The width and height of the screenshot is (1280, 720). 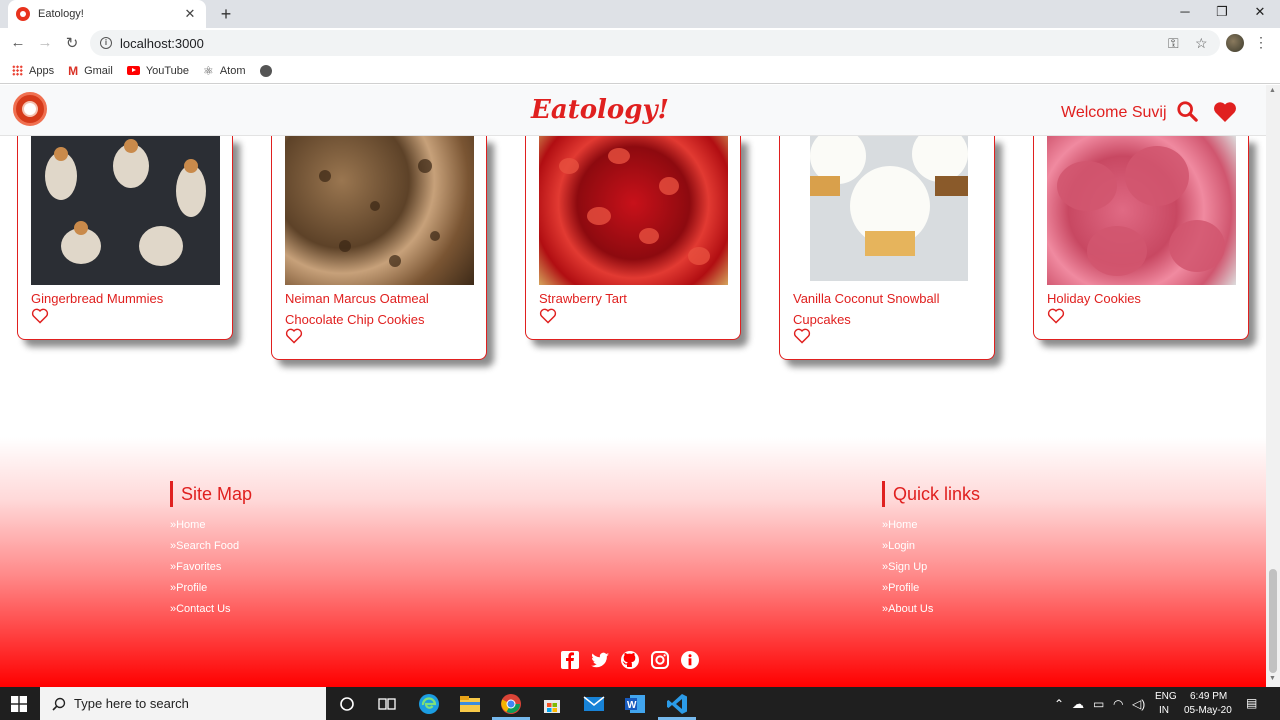 I want to click on github-icon, so click(x=630, y=660).